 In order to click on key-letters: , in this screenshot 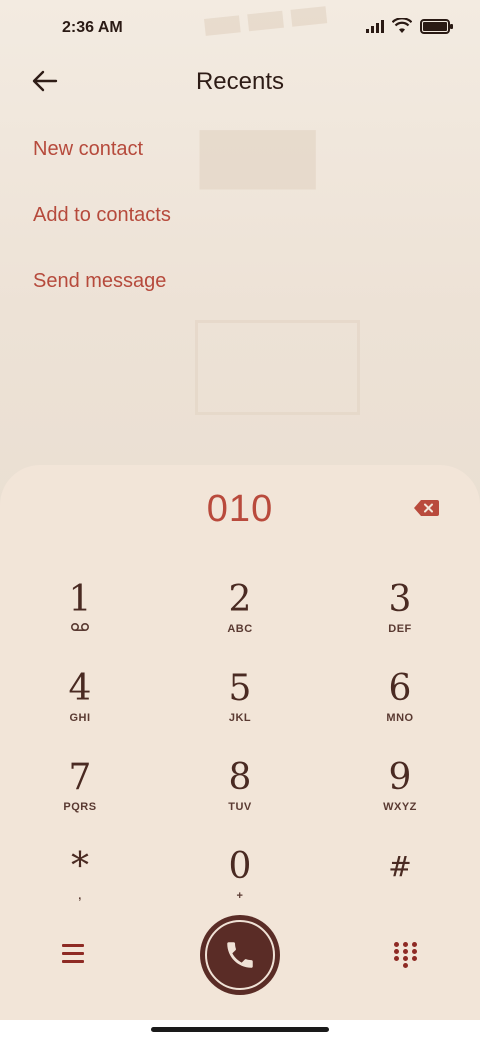, I will do `click(80, 896)`.